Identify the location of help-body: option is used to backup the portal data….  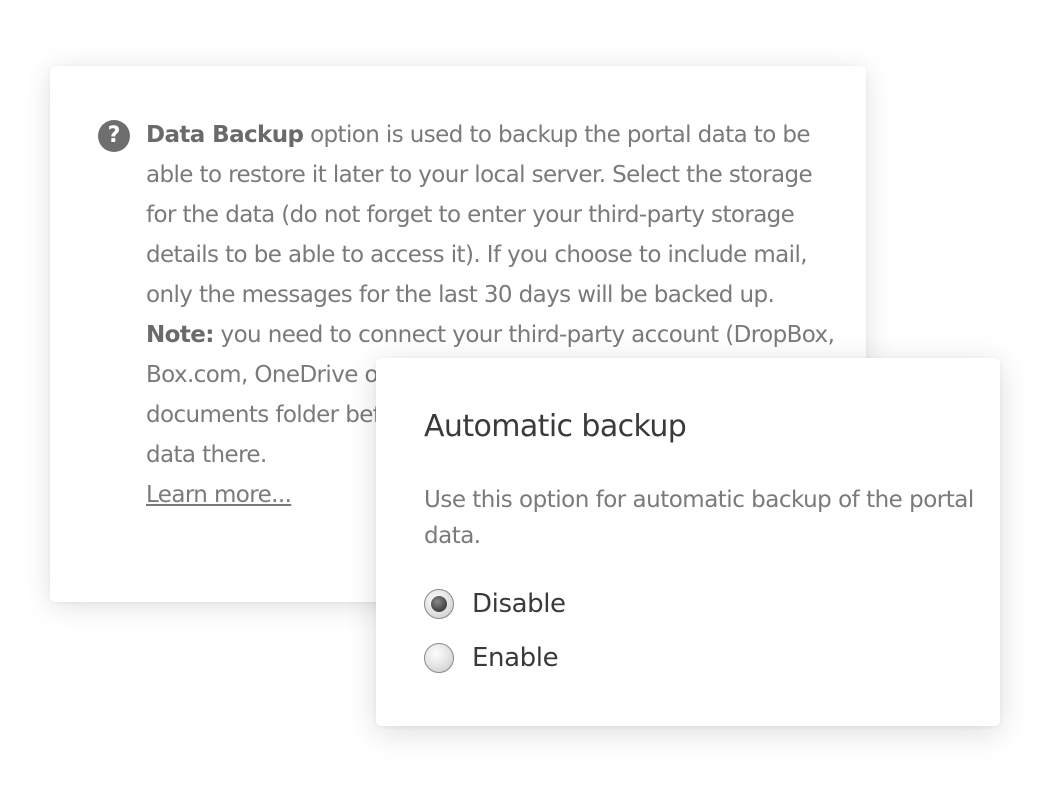
(479, 215).